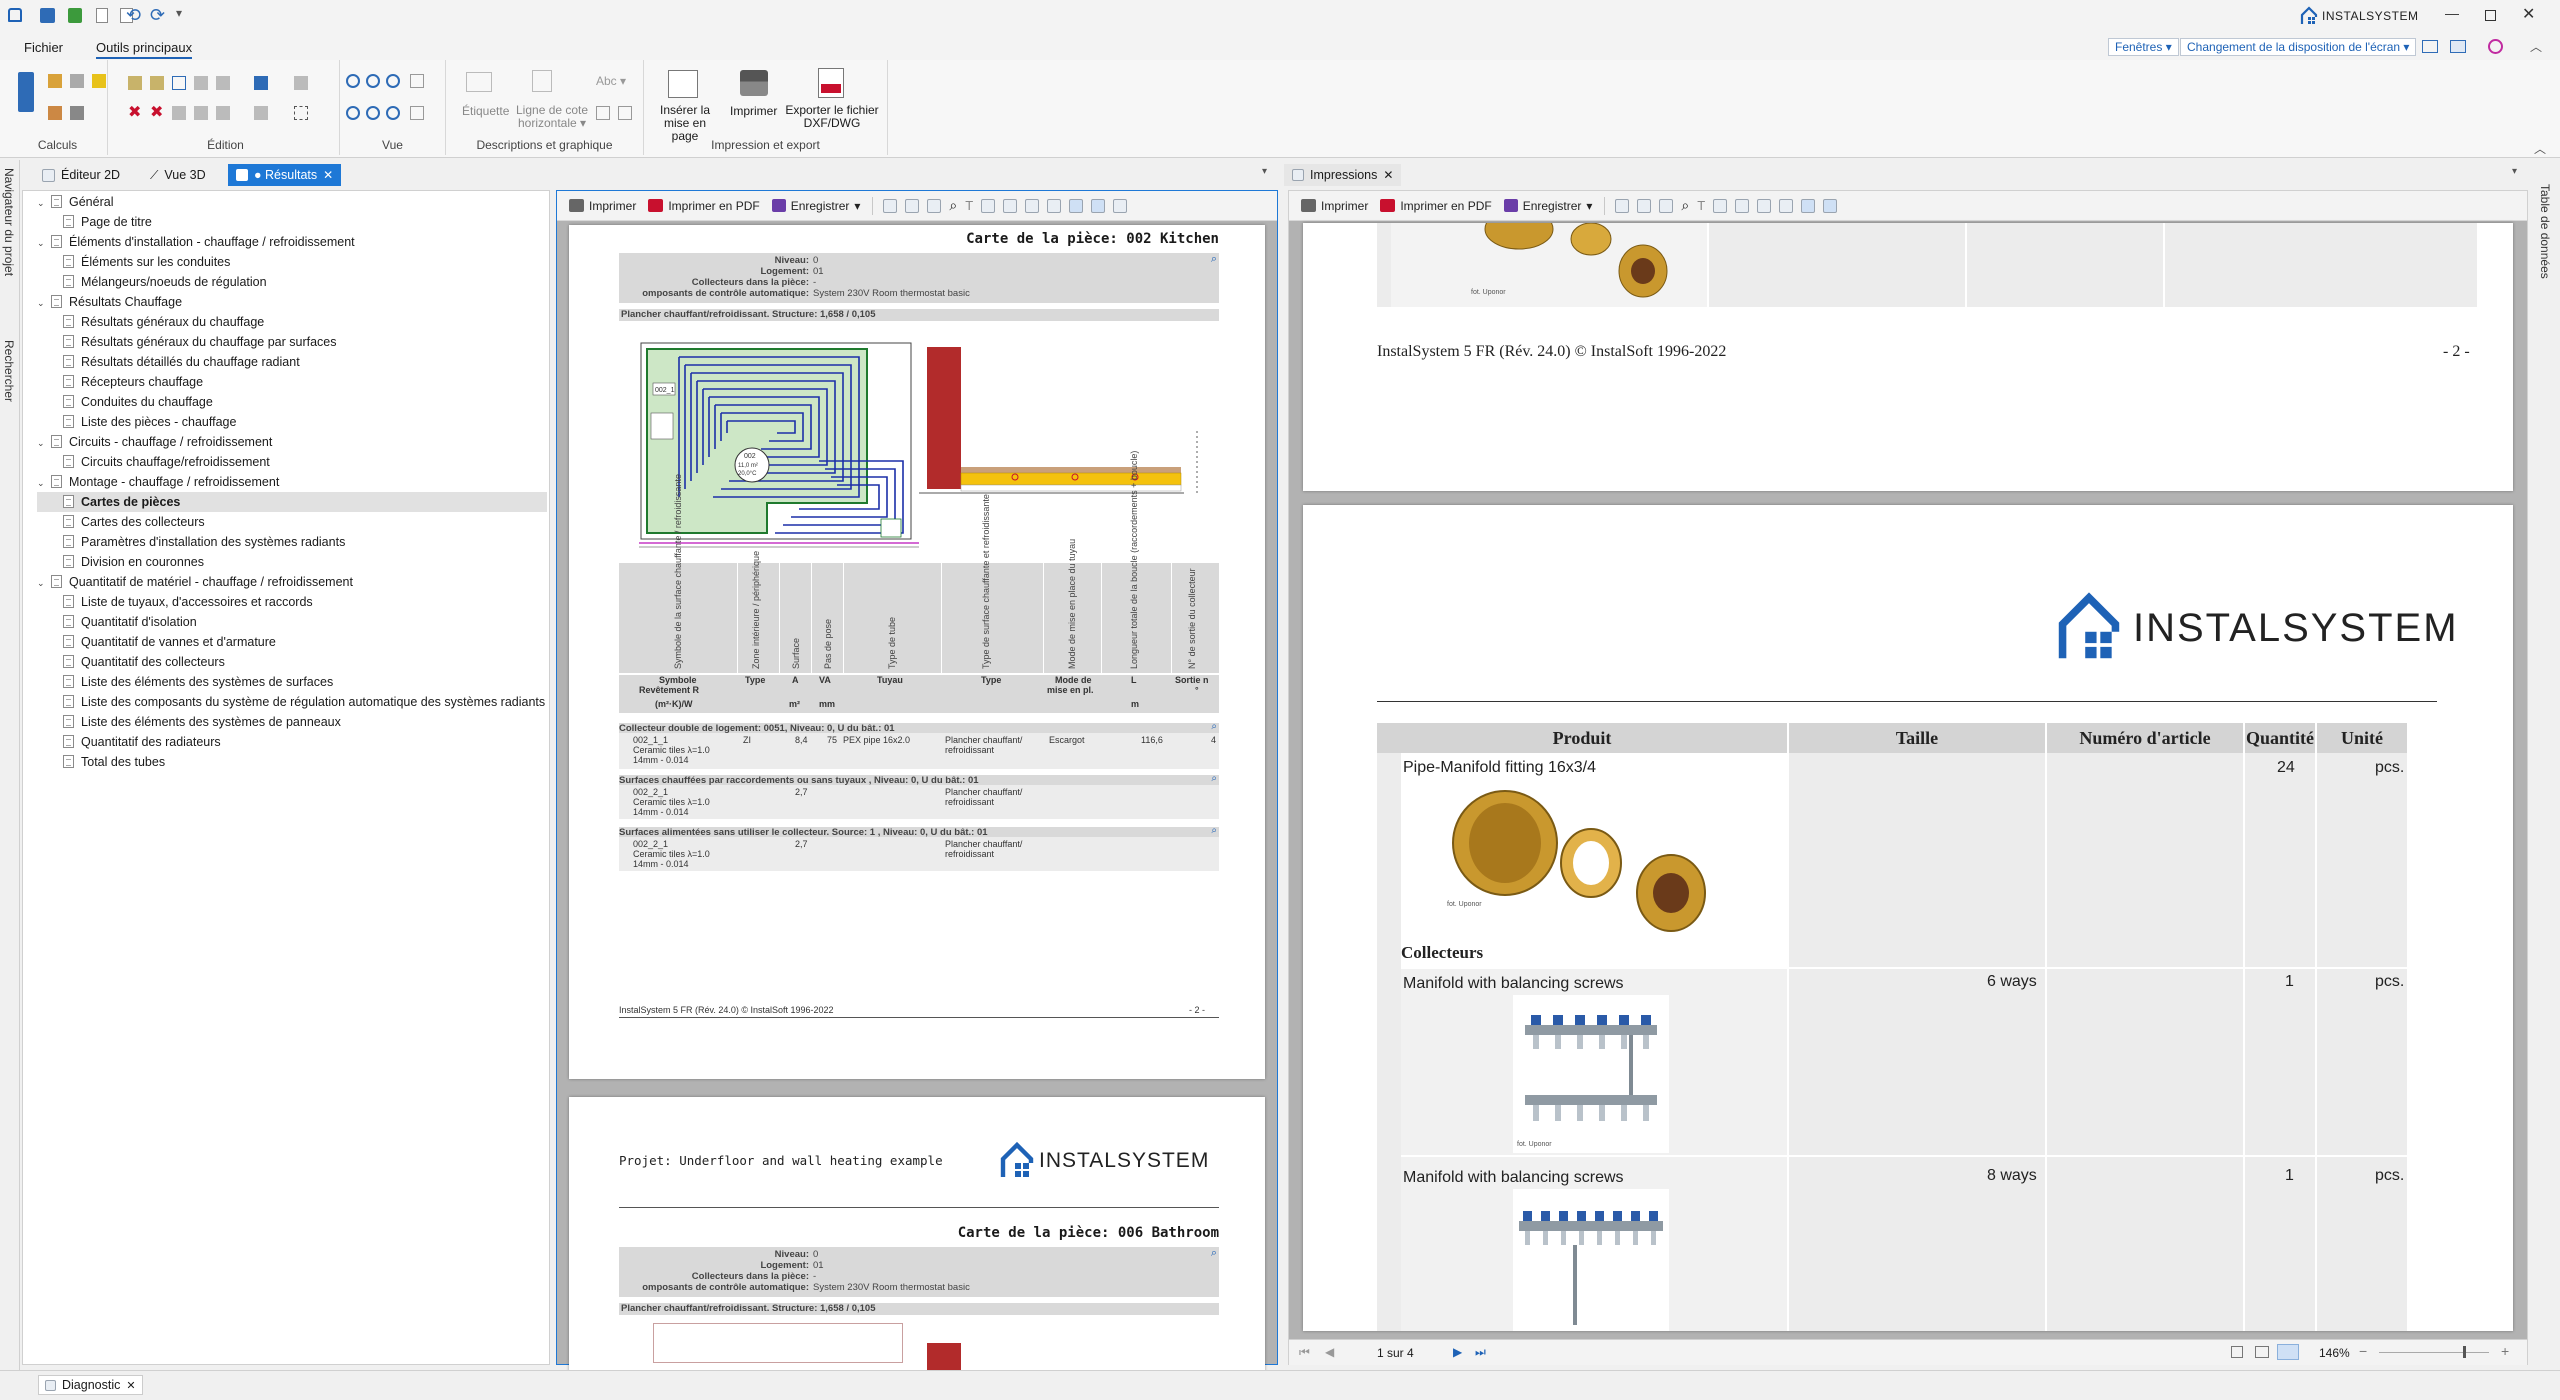 This screenshot has height=1400, width=2560. I want to click on diagnostic-tab: Diagnostic ✕, so click(90, 1385).